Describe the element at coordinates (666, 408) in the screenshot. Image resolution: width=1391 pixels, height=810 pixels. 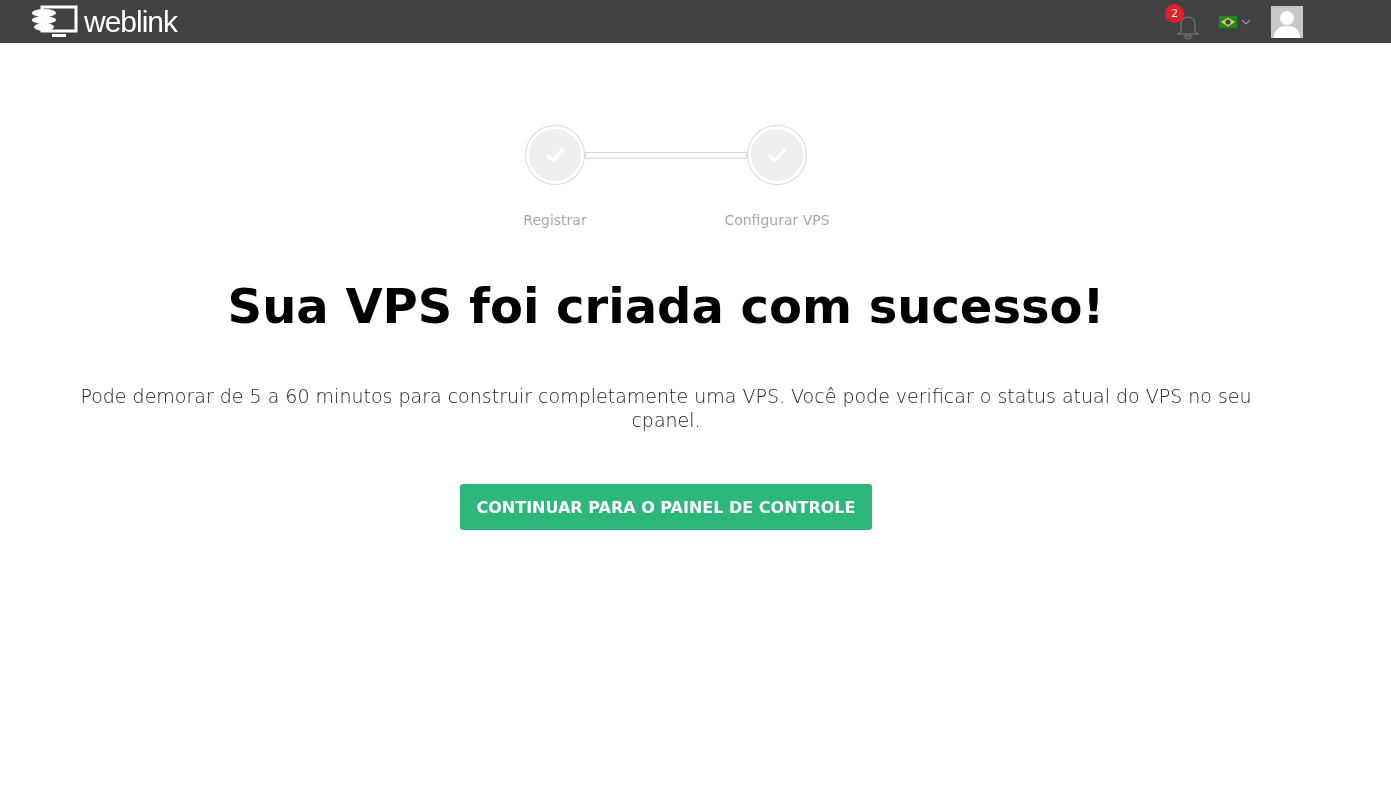
I see `info-message: Pode demorar de 5 a 60 minutos para construir completamente uma VPS. Você pode verificar o status atual do VPS no seu cpanel.` at that location.